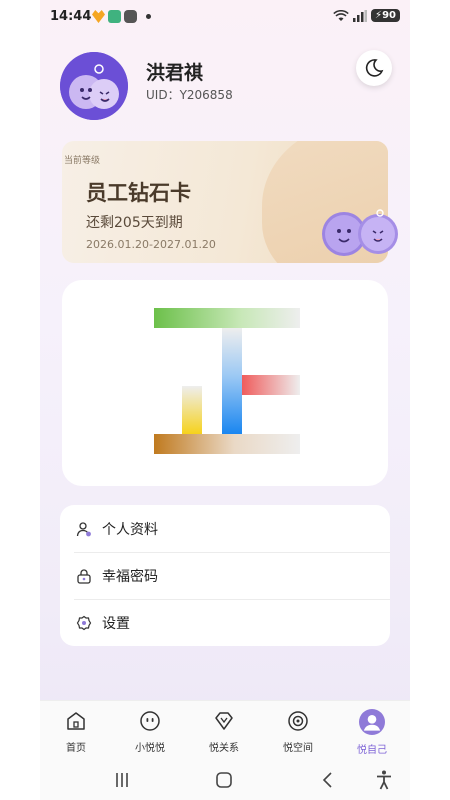 The height and width of the screenshot is (800, 450). Describe the element at coordinates (121, 16) in the screenshot. I see `notification-icons` at that location.